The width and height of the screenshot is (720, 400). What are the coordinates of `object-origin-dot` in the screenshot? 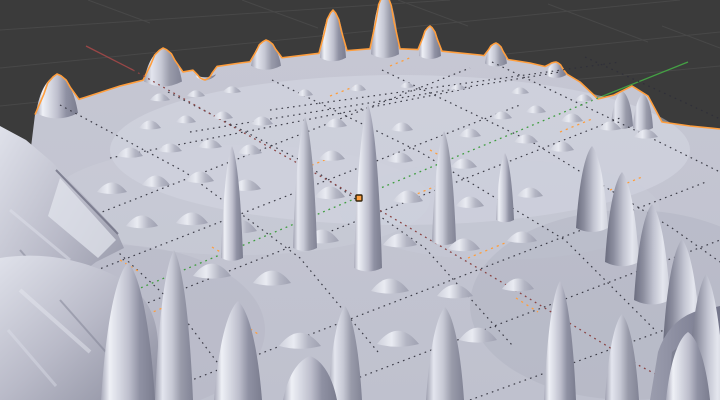 It's located at (359, 198).